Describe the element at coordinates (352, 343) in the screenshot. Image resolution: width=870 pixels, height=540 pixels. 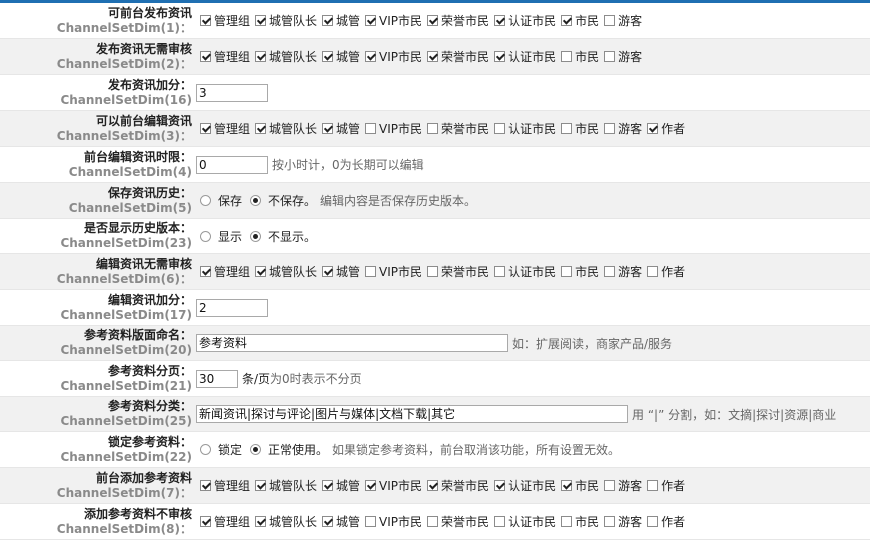
I see `section-name-input: 参考资料` at that location.